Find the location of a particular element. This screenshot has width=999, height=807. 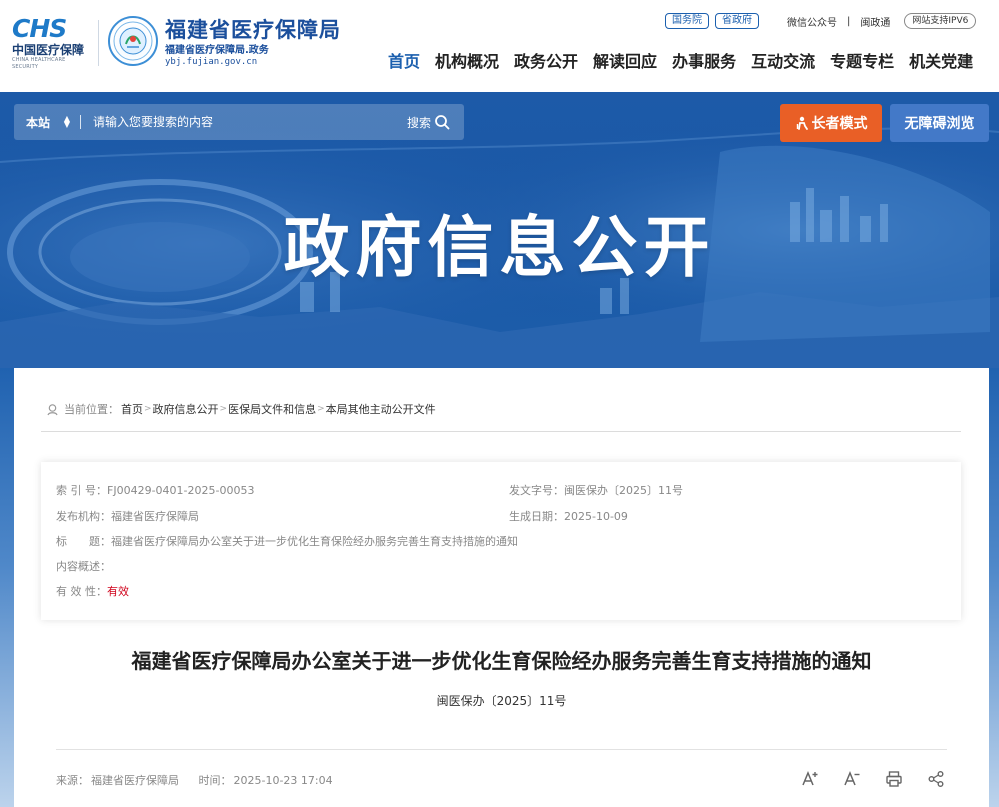

font-decrease-icon is located at coordinates (852, 779).